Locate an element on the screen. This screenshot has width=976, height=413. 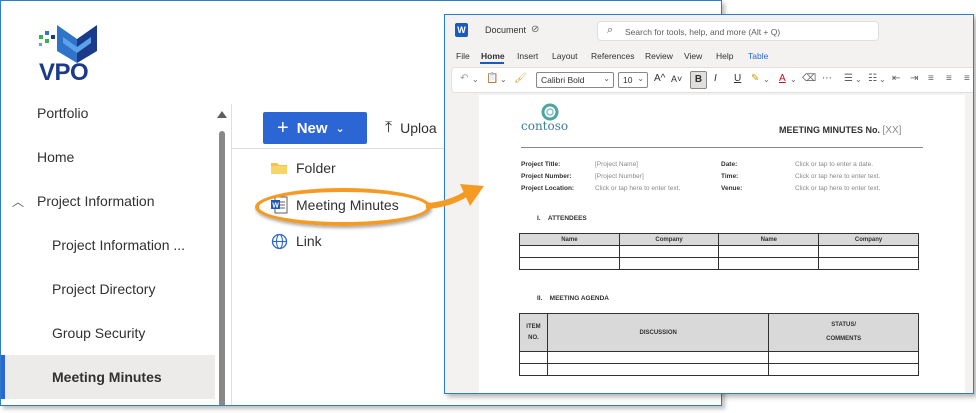
new-button: + New ⌄ is located at coordinates (315, 128).